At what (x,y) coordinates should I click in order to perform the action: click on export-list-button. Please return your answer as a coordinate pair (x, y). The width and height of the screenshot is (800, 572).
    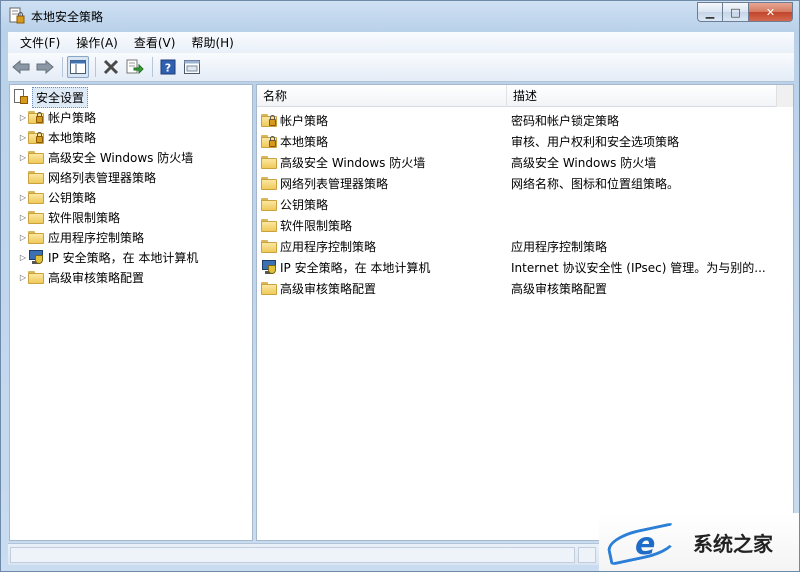
    Looking at the image, I should click on (135, 67).